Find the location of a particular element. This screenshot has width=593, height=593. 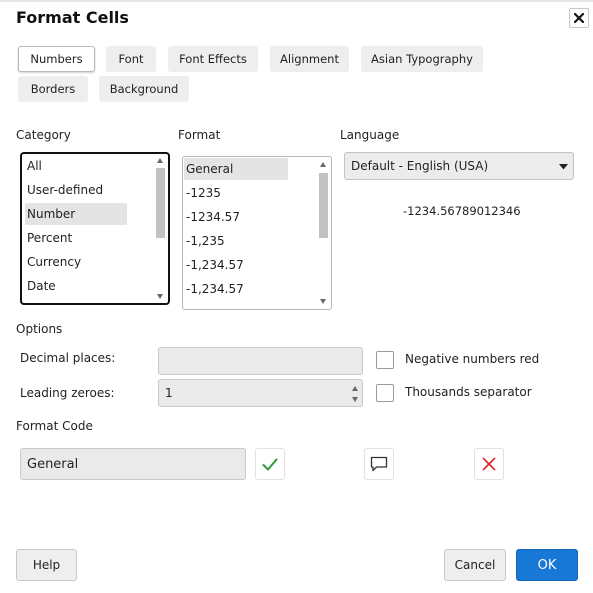

add-comment-button is located at coordinates (379, 464).